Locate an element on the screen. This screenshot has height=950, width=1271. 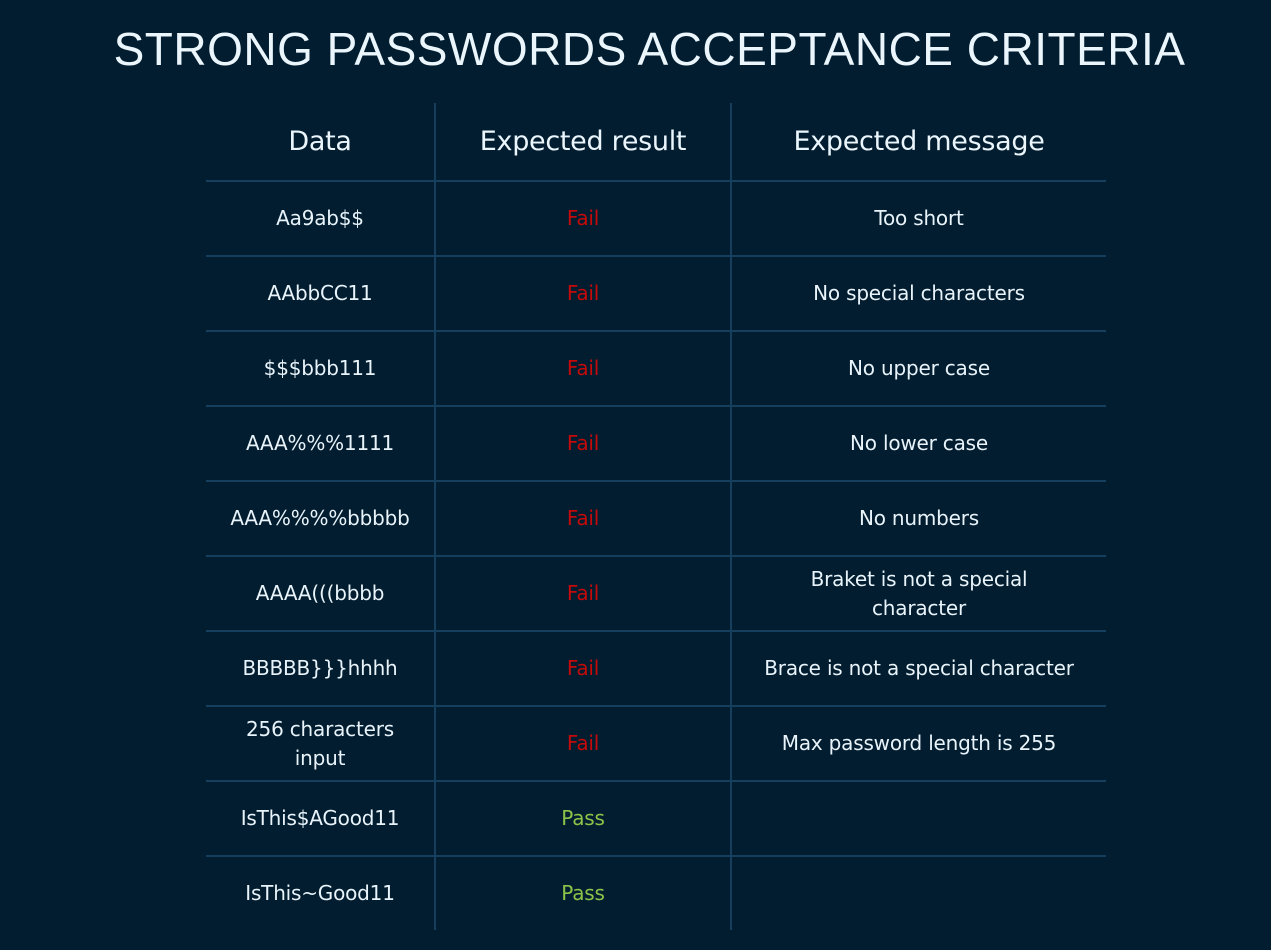
cell-message: Brace is not a special character is located at coordinates (918, 669).